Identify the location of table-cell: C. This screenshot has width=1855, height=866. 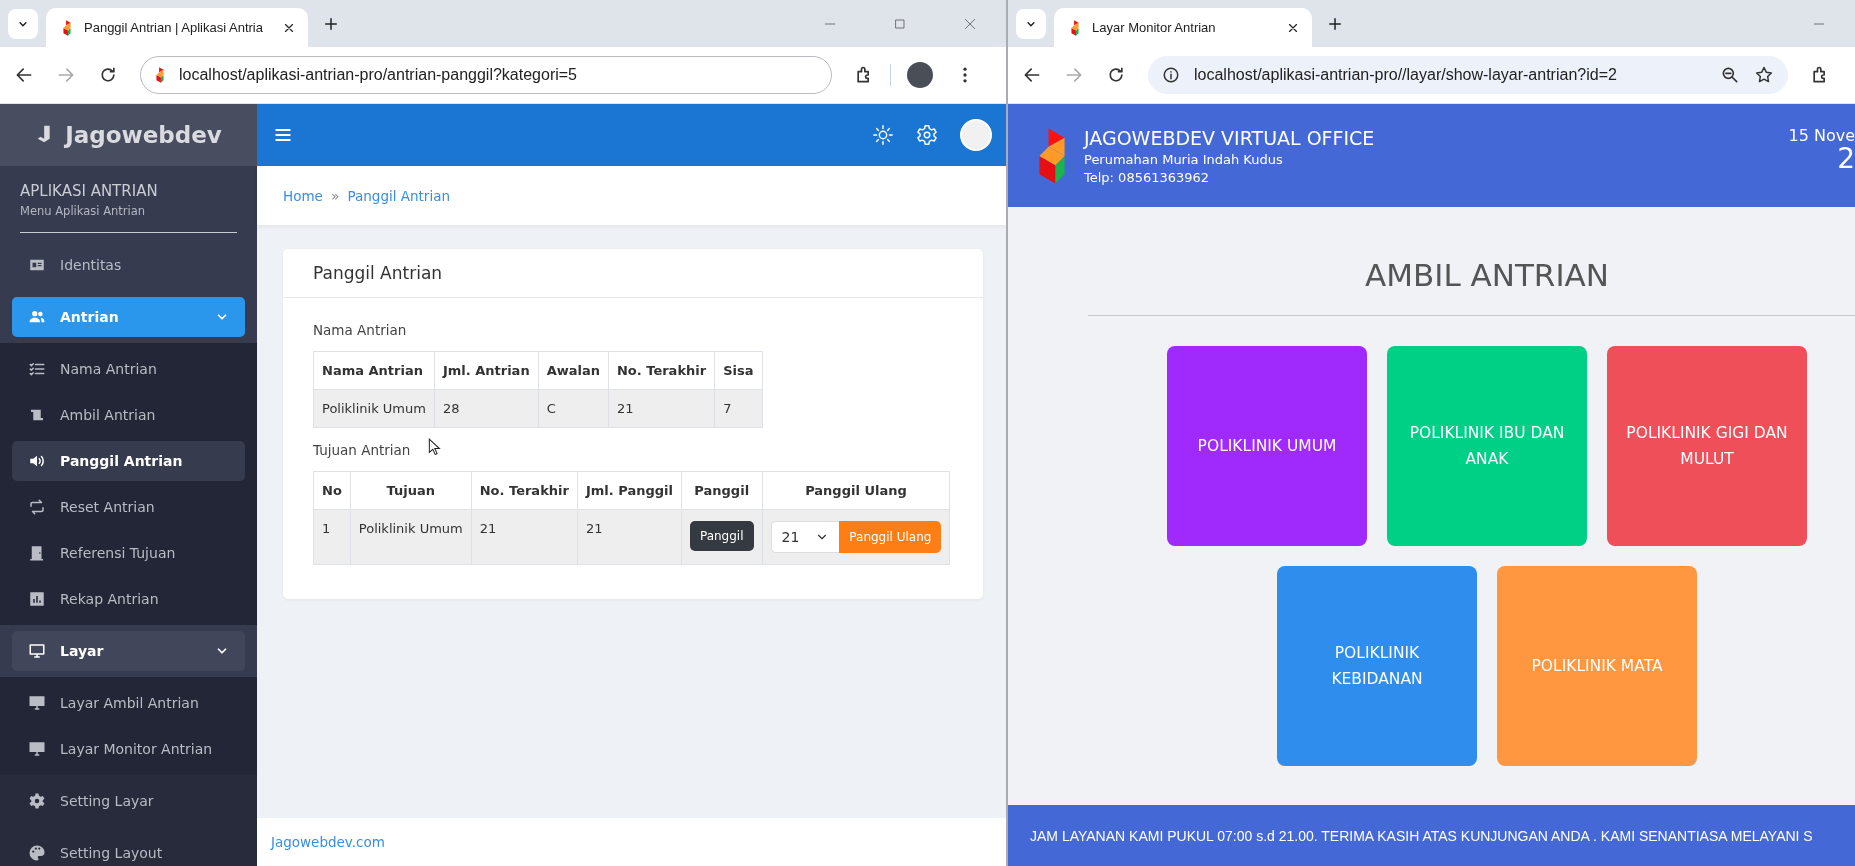
(573, 408).